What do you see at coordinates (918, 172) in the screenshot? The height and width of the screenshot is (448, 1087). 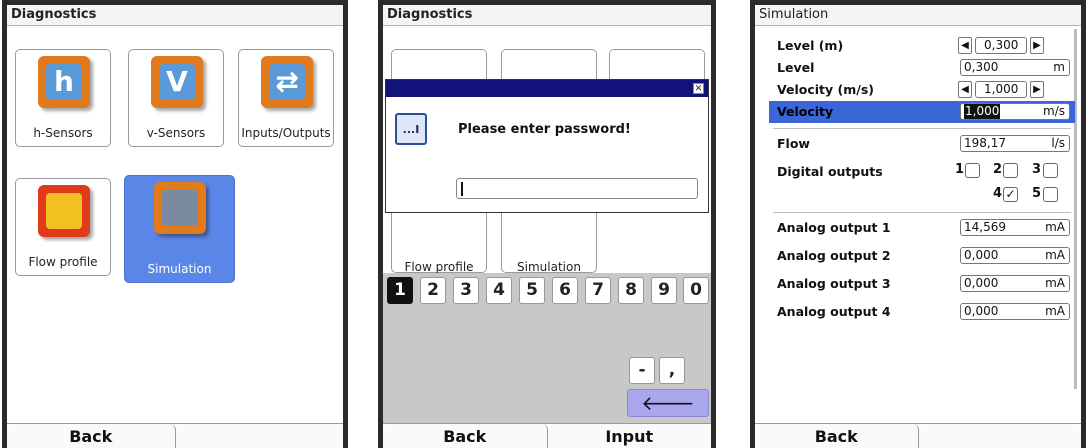 I see `digital-outputs-row: Digital outputs 1 2 3` at bounding box center [918, 172].